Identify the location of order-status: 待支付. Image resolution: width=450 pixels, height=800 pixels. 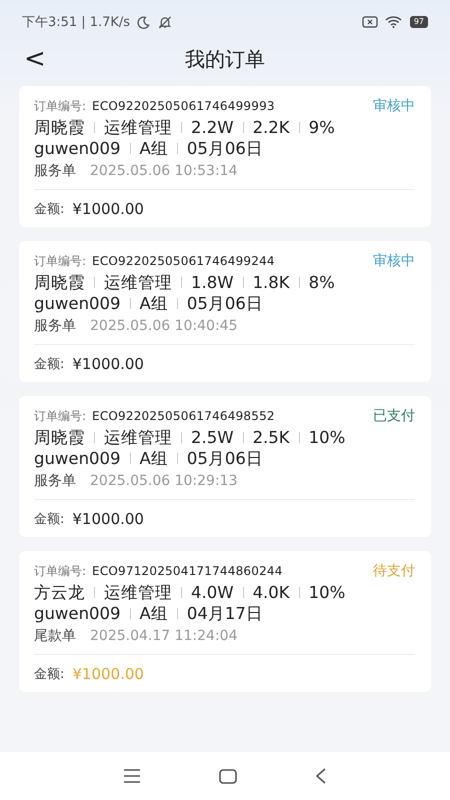
(394, 571).